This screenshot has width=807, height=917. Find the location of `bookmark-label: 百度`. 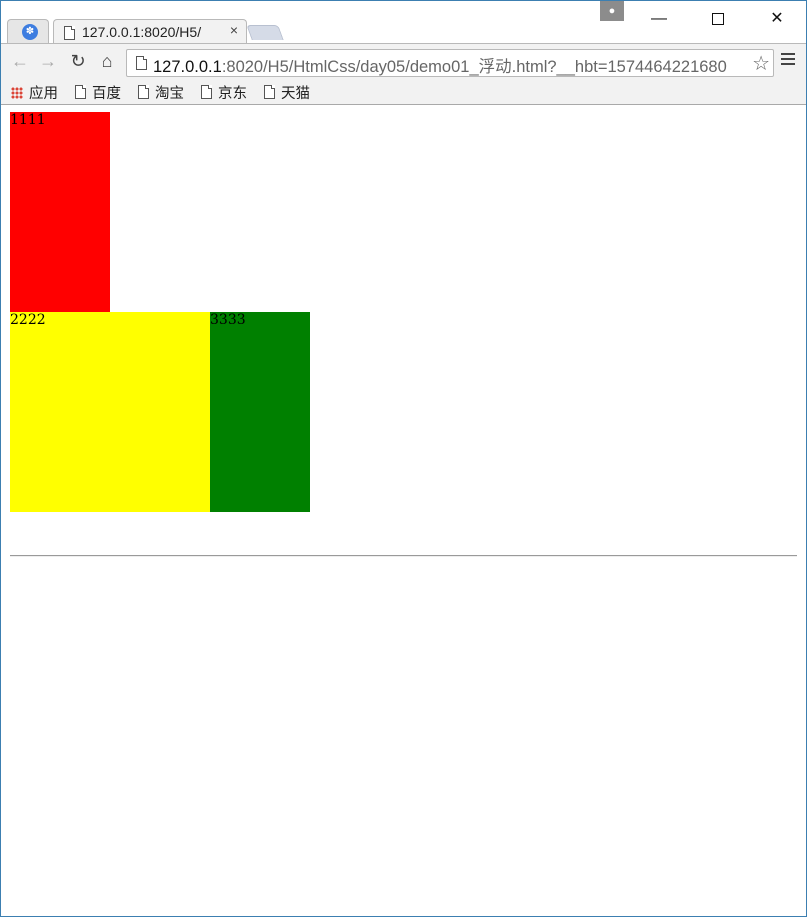

bookmark-label: 百度 is located at coordinates (106, 94).